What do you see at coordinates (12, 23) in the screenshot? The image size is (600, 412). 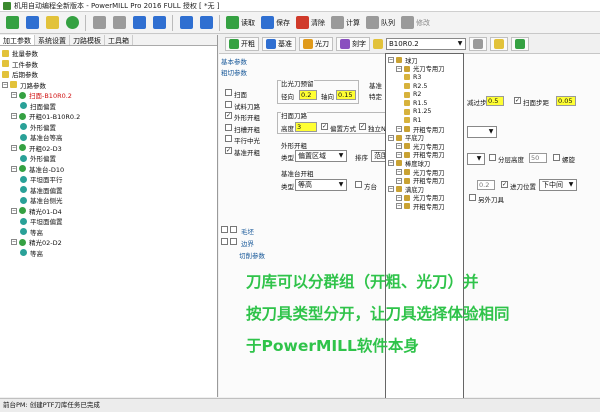 I see `new-button` at bounding box center [12, 23].